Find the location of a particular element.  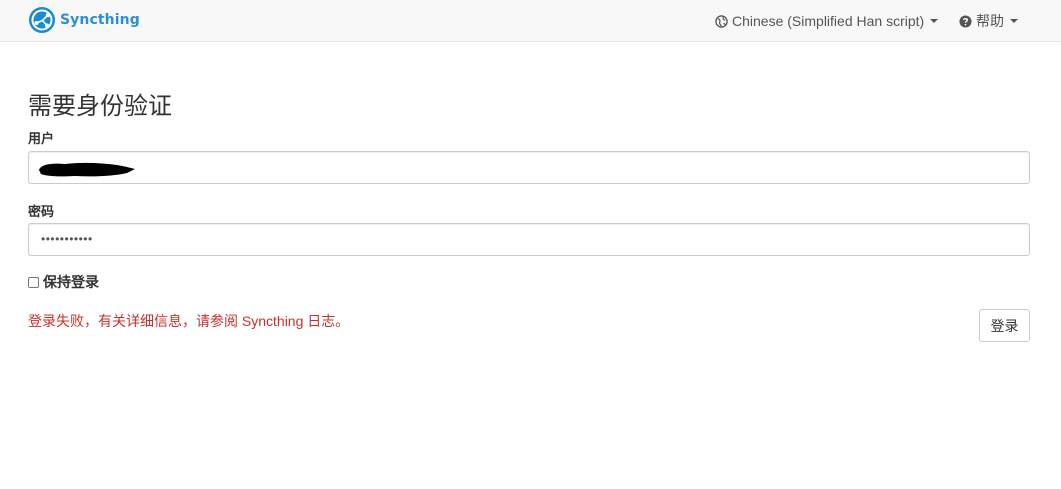

brand-name: Syncthing is located at coordinates (100, 20).